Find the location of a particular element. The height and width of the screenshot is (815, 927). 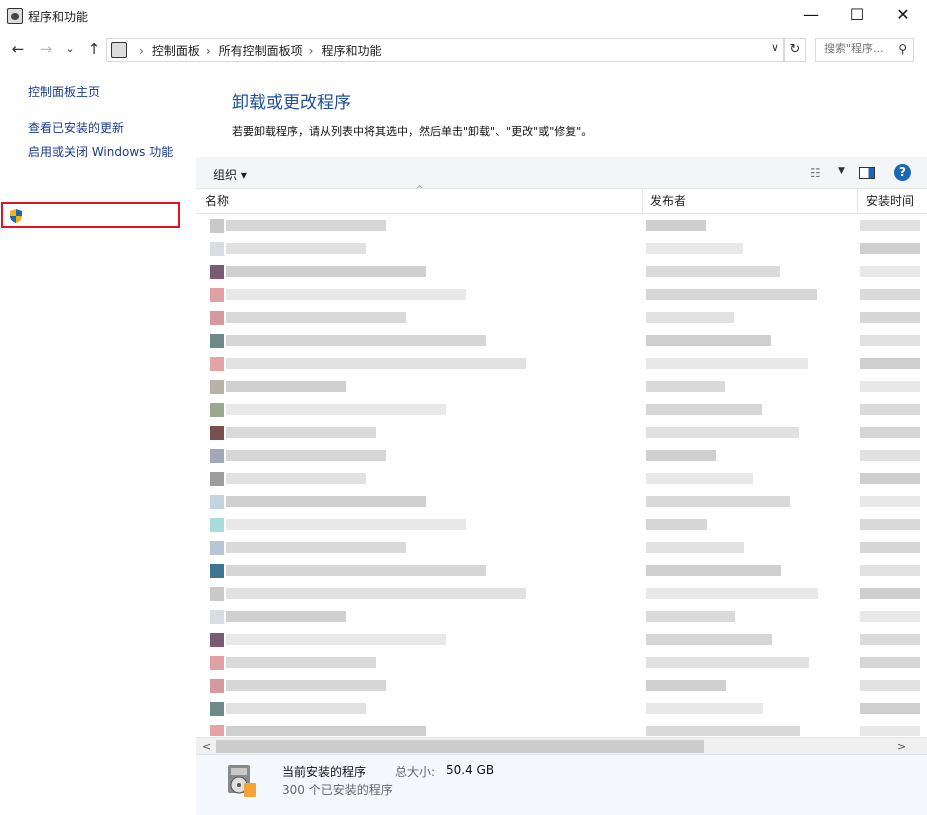

minimize-button: — is located at coordinates (811, 16).